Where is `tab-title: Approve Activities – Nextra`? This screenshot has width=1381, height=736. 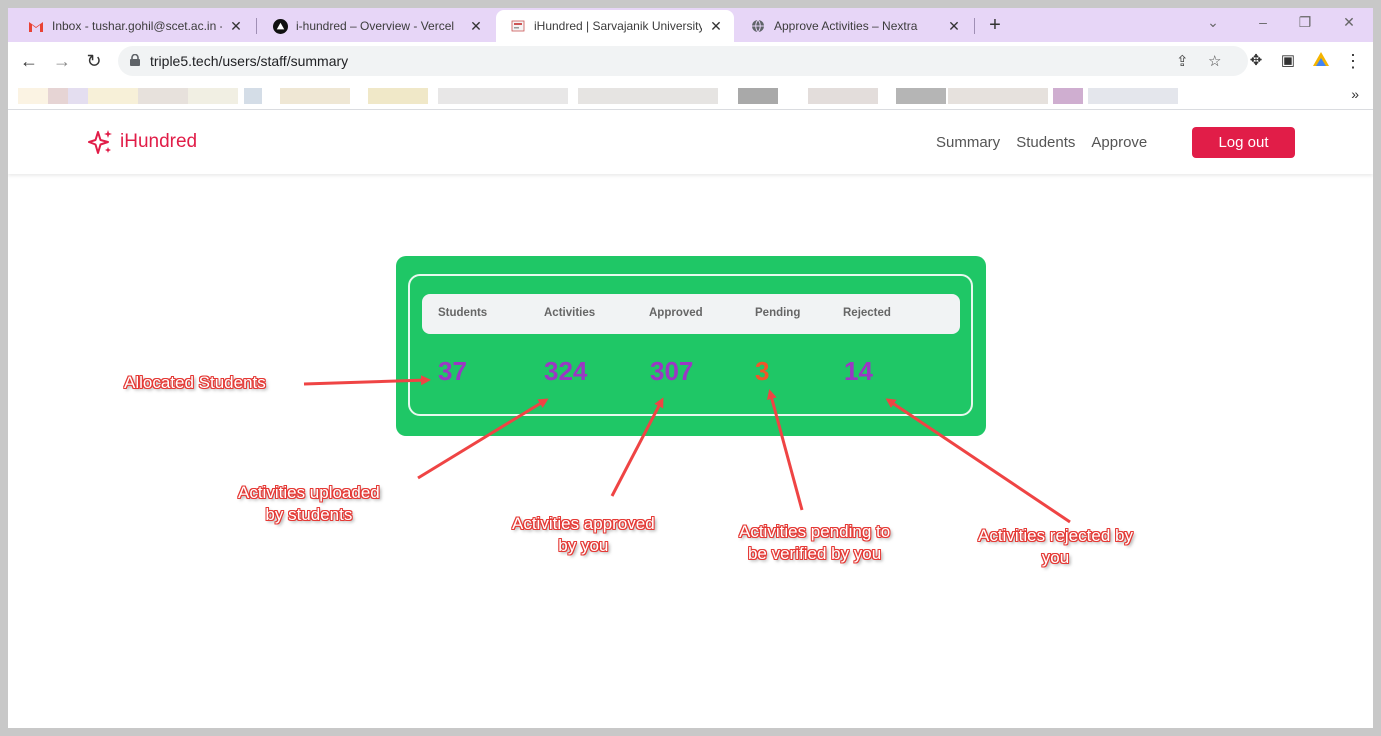
tab-title: Approve Activities – Nextra is located at coordinates (846, 26).